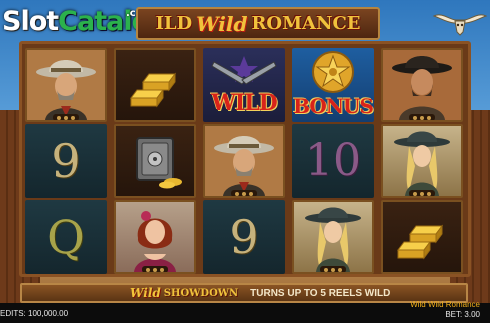  I want to click on symbol-wild-guns: WILD, so click(244, 85).